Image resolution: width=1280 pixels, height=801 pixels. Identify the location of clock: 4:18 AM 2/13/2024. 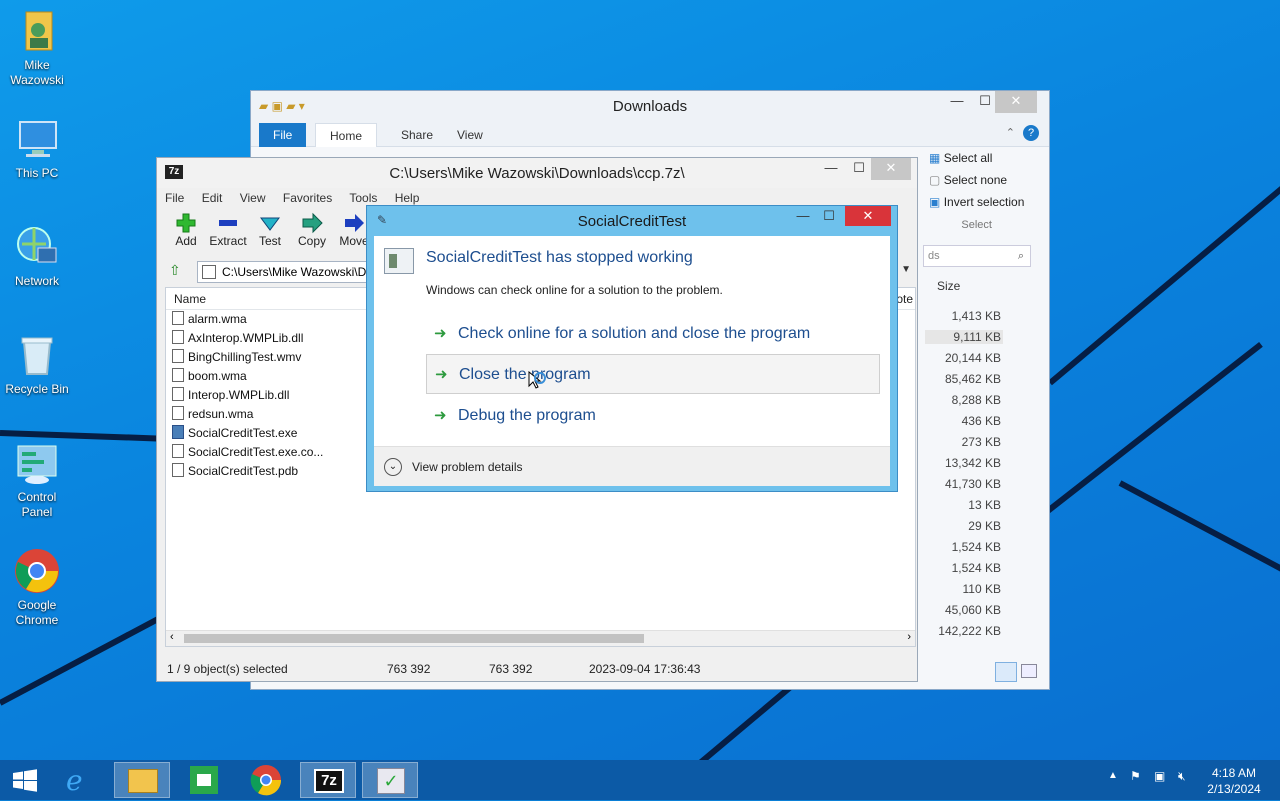
(1234, 781).